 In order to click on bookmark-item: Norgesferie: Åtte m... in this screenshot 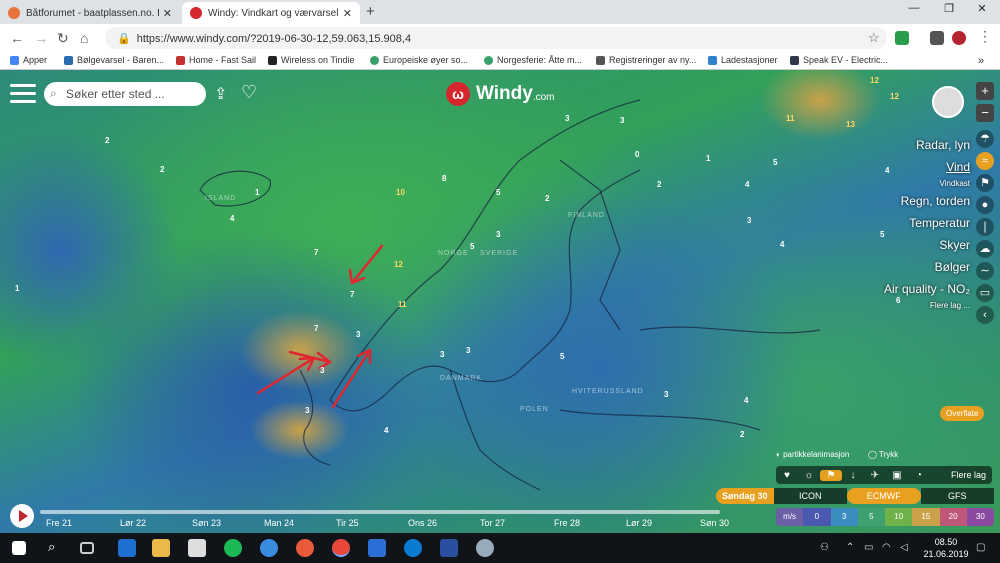, I will do `click(533, 60)`.